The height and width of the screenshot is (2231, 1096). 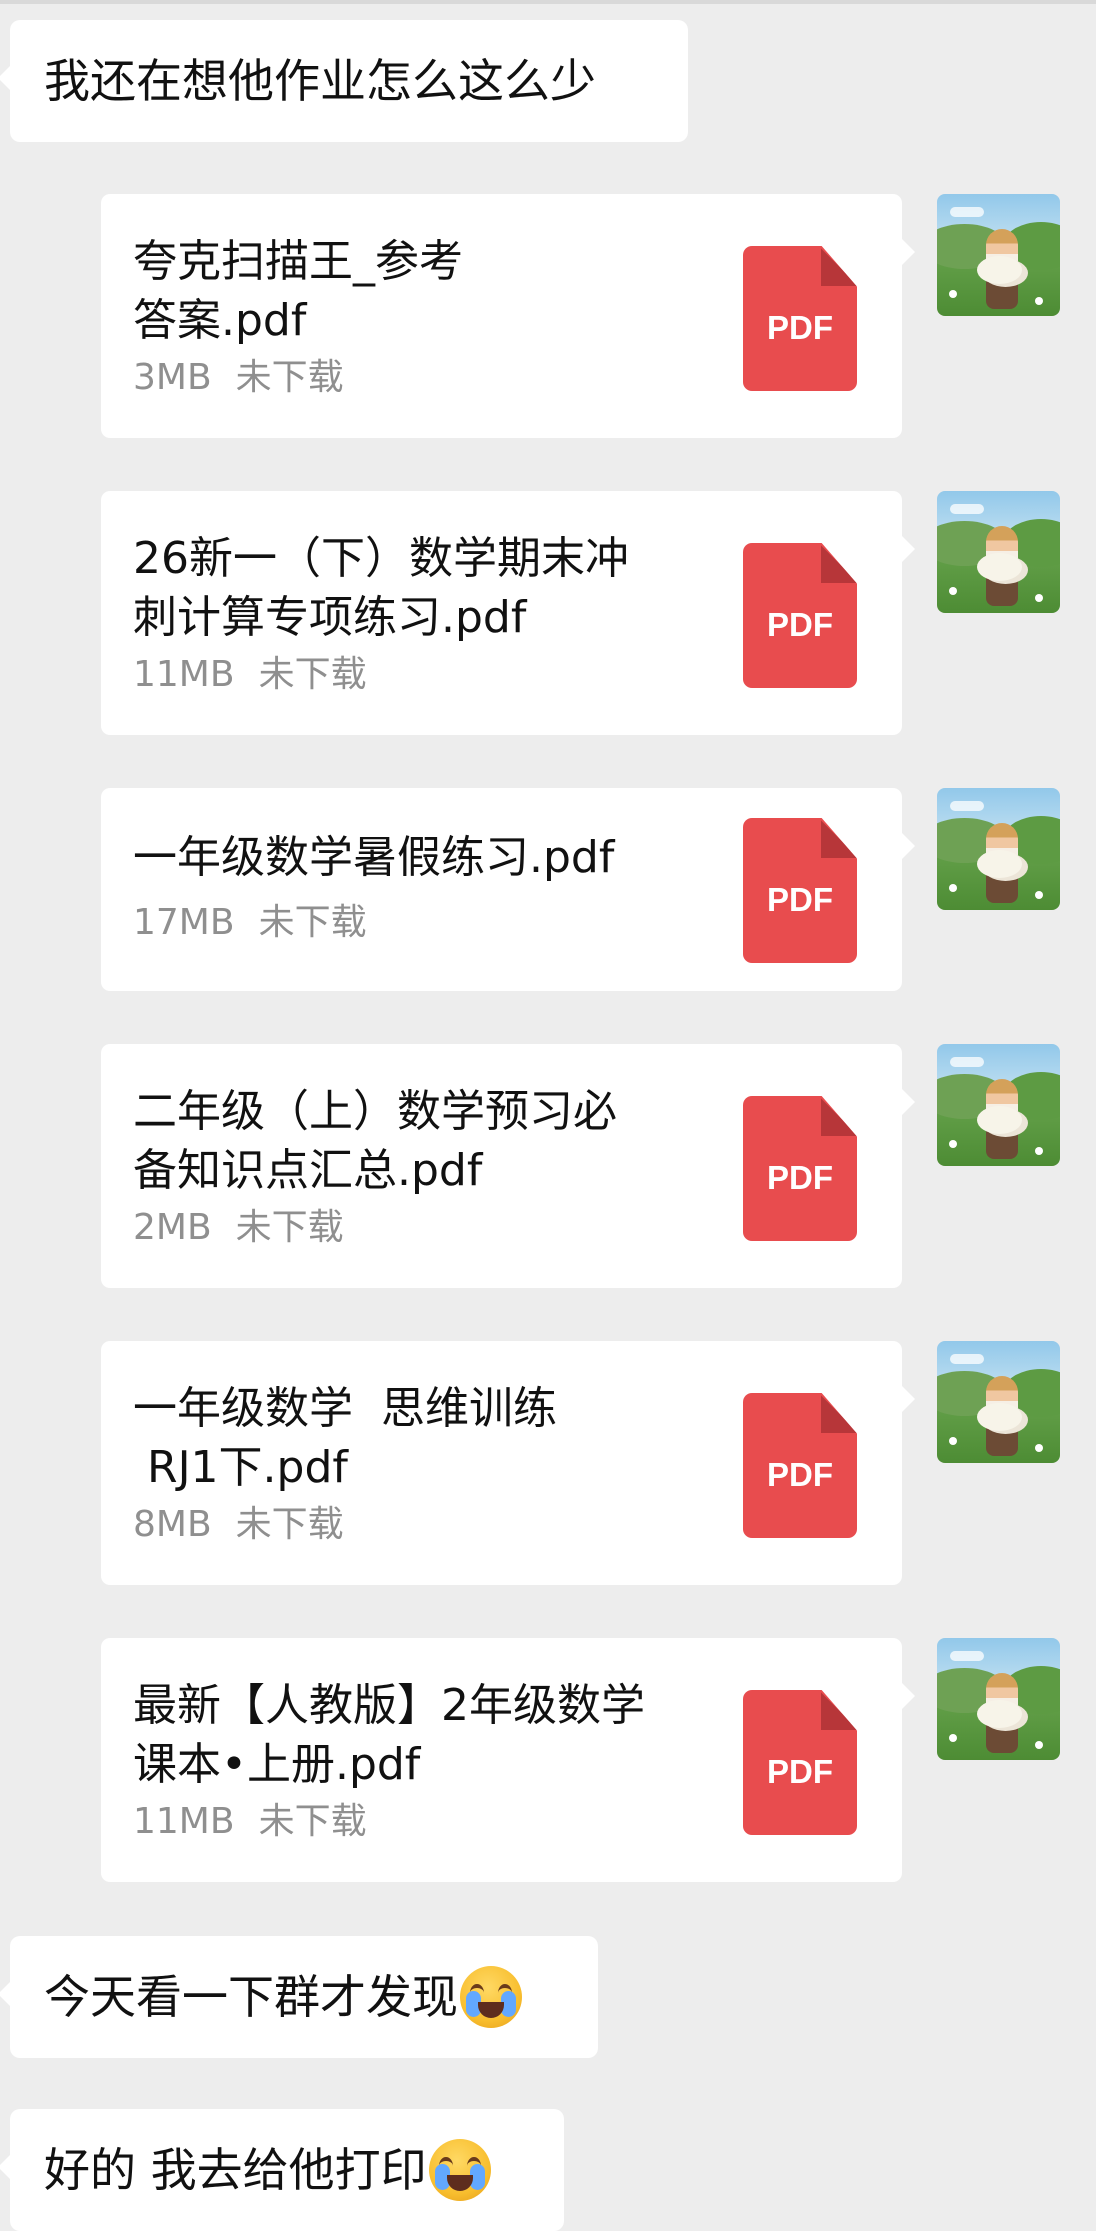 What do you see at coordinates (172, 377) in the screenshot?
I see `file-size: 3MB` at bounding box center [172, 377].